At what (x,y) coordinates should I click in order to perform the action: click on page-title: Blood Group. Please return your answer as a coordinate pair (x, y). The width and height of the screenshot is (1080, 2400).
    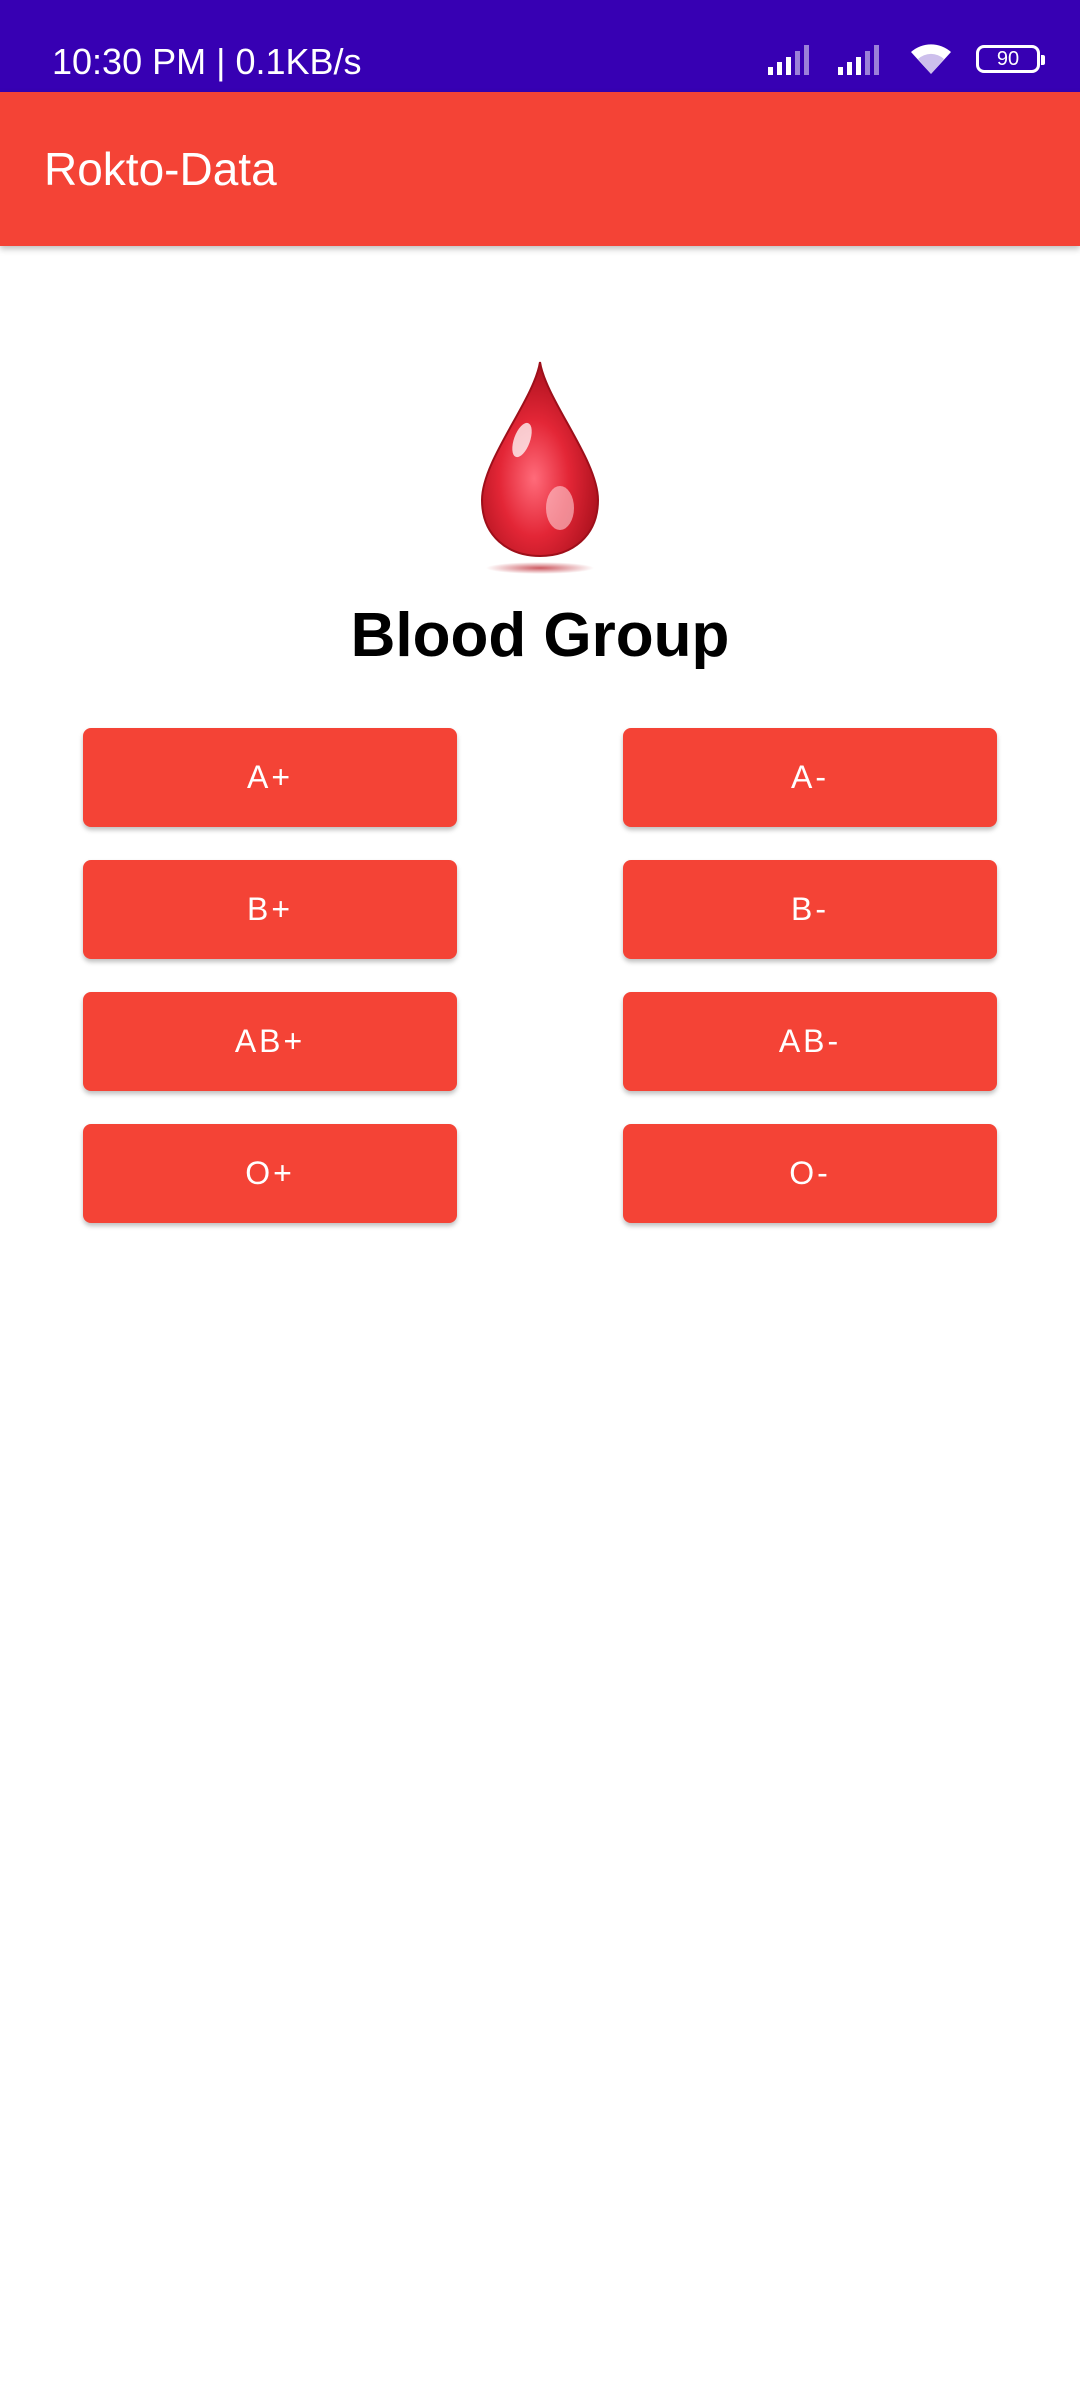
    Looking at the image, I should click on (540, 635).